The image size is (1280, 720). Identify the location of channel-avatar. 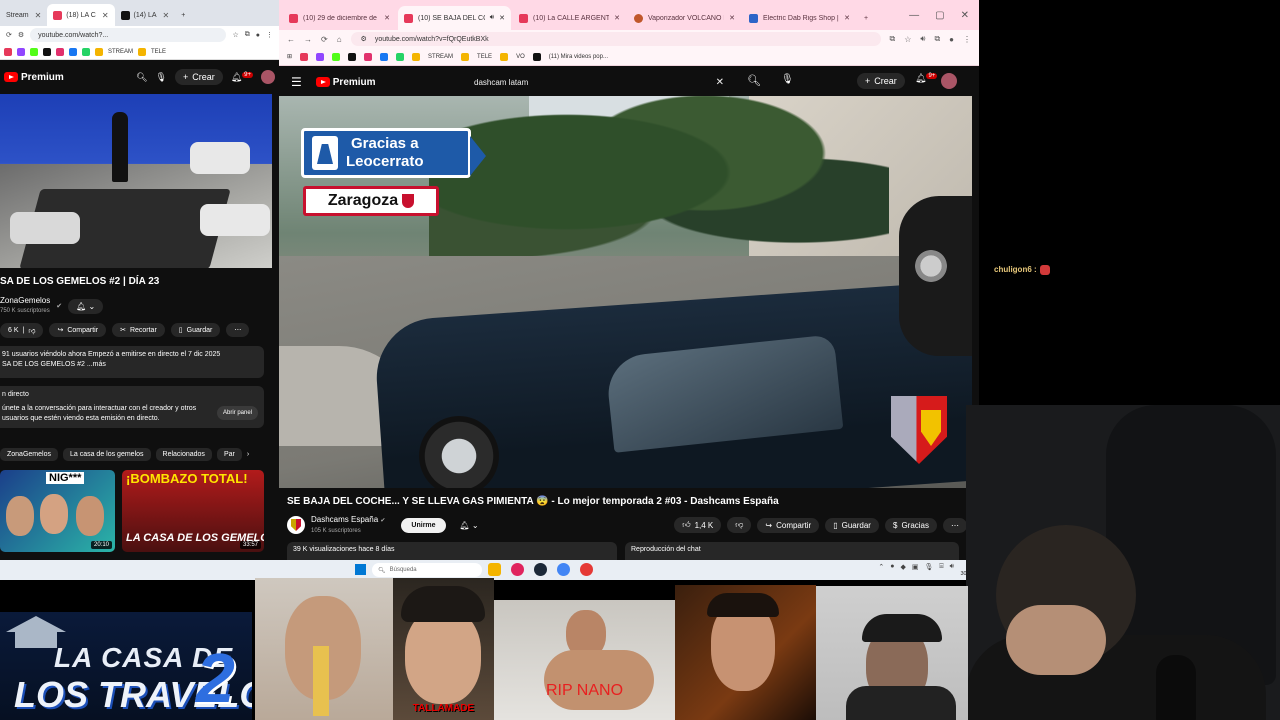
(296, 525).